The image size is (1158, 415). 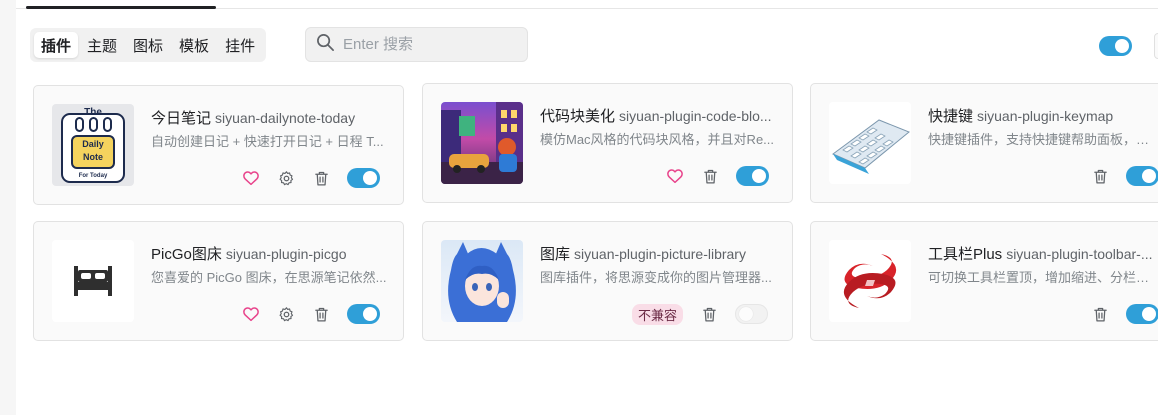 What do you see at coordinates (1045, 116) in the screenshot?
I see `plugin-package: siyuan-plugin-keymap` at bounding box center [1045, 116].